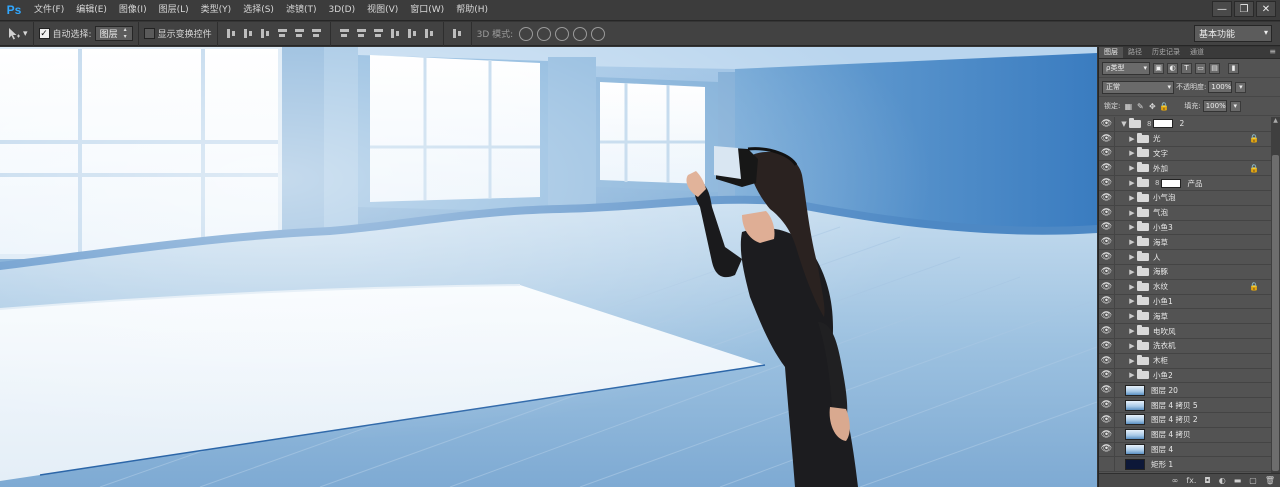  What do you see at coordinates (1185, 169) in the screenshot?
I see `layer-row: 👁 ▶ 外加 🔒` at bounding box center [1185, 169].